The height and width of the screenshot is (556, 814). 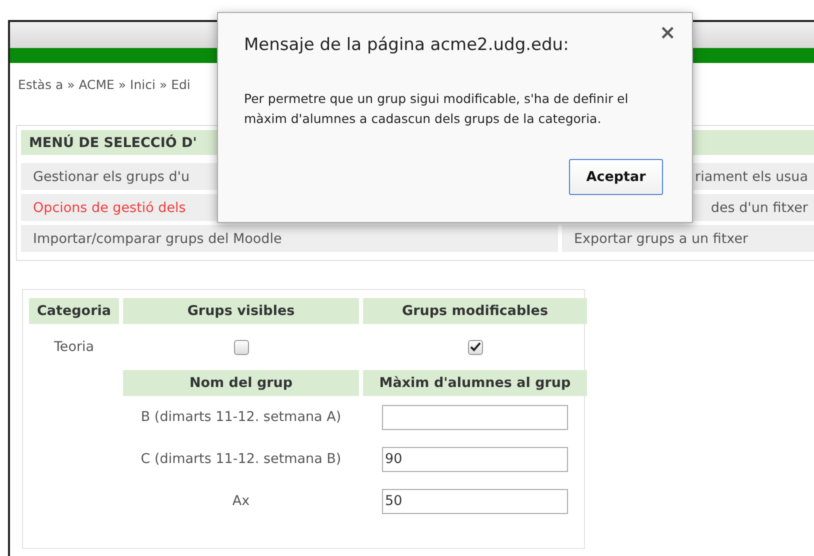 I want to click on group-name: B (dimarts 11-12. setmana A), so click(x=241, y=417).